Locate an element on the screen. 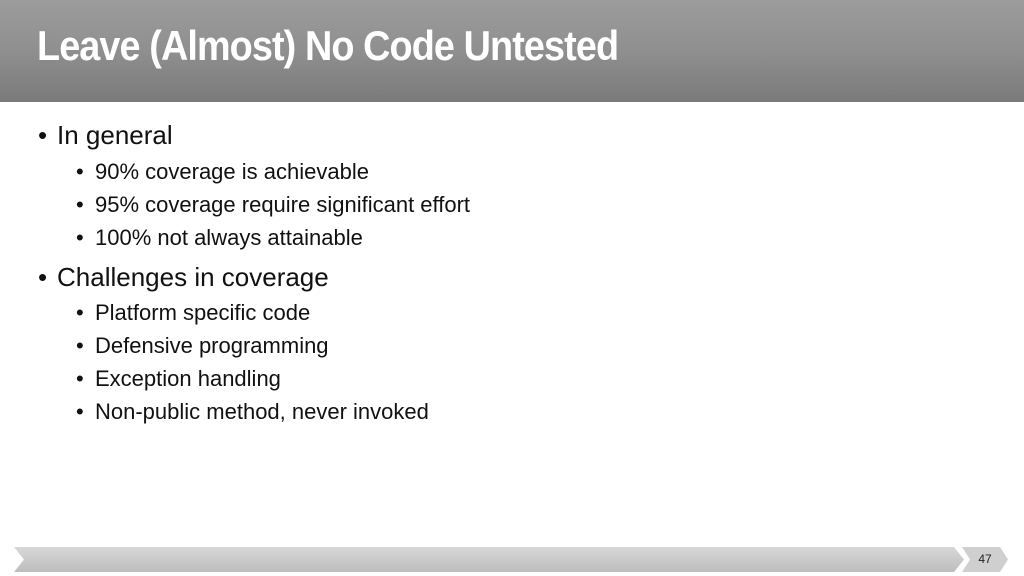 The image size is (1024, 576). bullet-level2: • Platform specific code is located at coordinates (193, 313).